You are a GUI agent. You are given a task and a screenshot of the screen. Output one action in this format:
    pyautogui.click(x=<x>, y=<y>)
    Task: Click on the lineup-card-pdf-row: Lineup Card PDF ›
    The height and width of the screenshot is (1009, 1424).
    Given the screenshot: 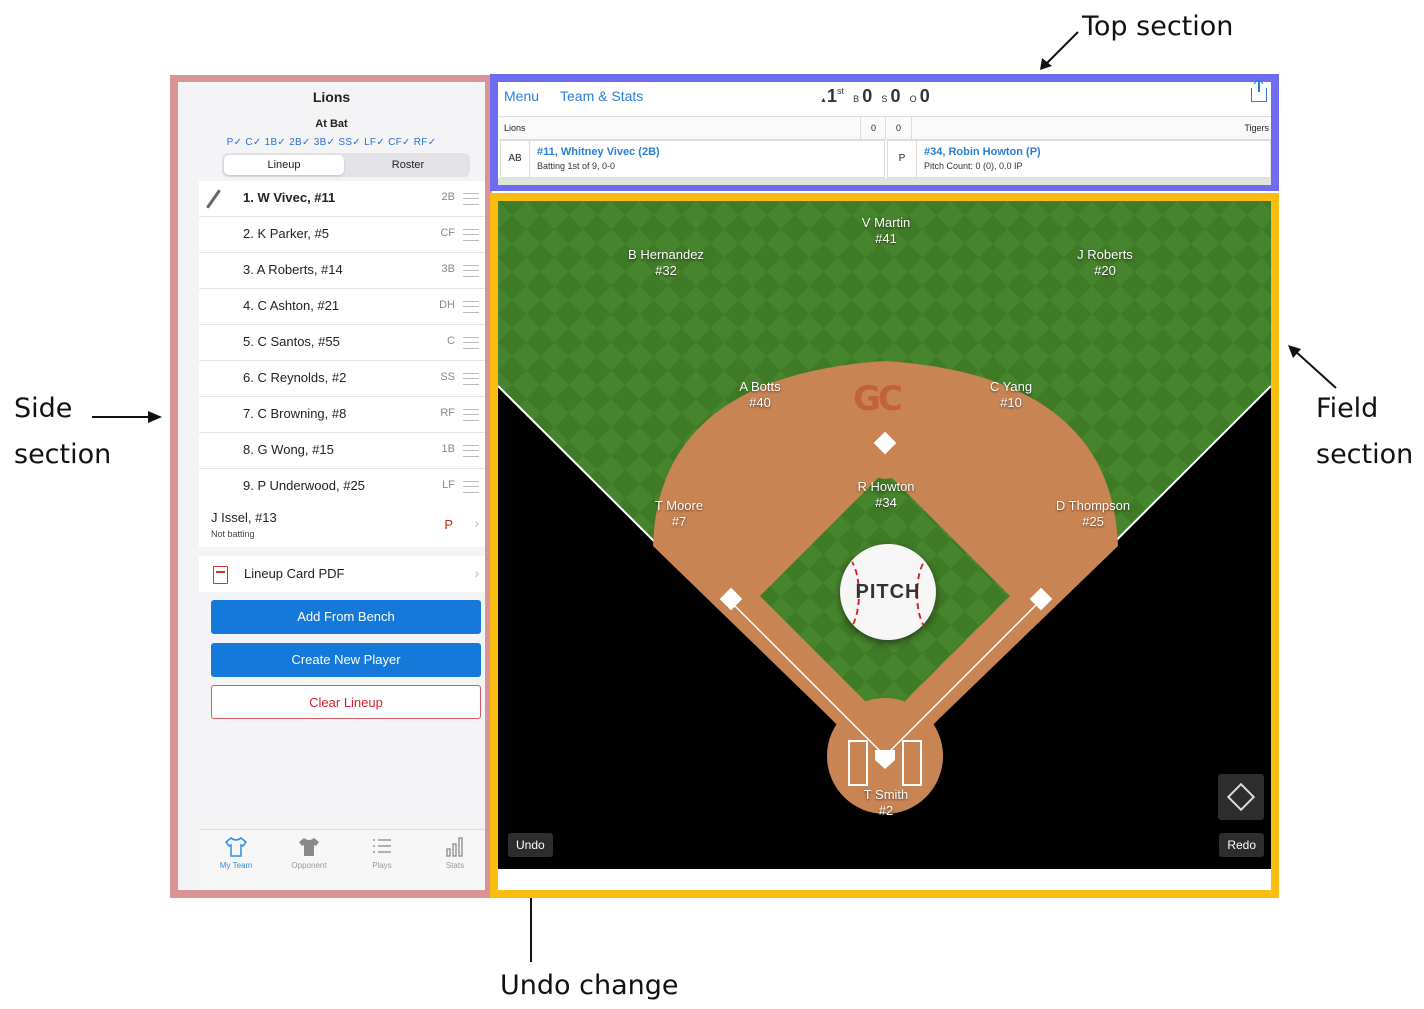 What is the action you would take?
    pyautogui.click(x=342, y=574)
    